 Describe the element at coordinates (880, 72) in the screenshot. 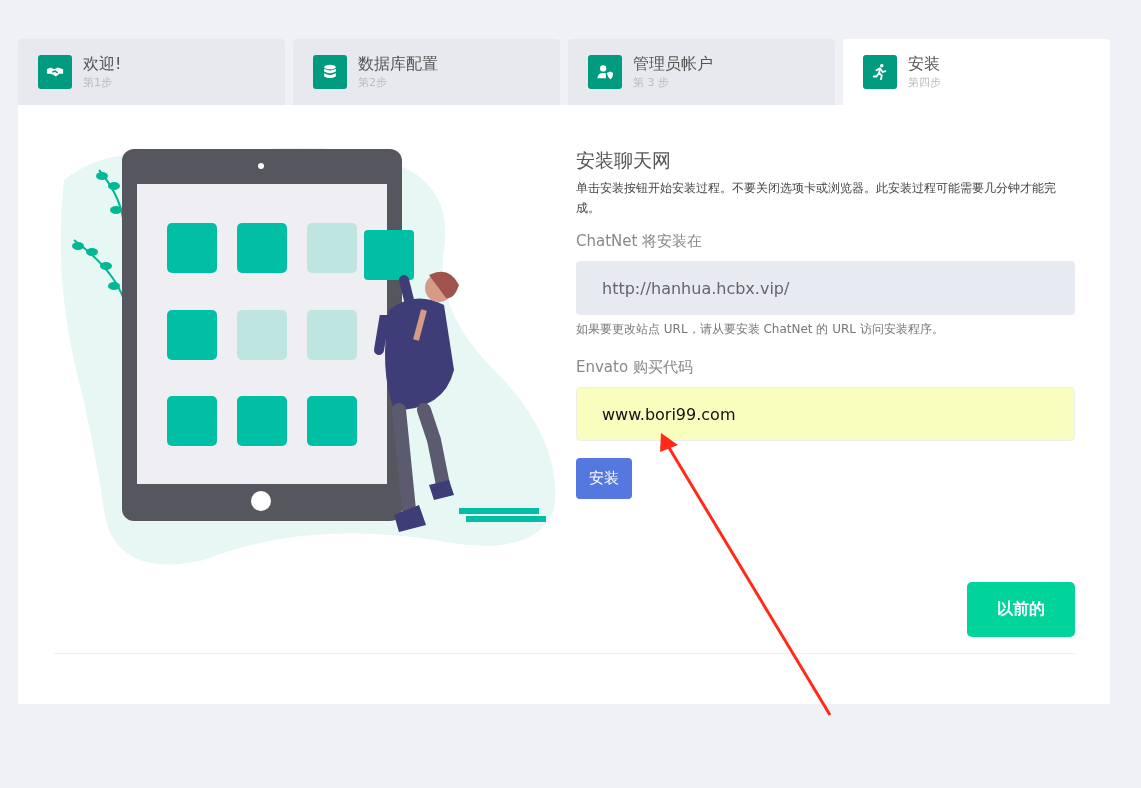

I see `running-person-icon` at that location.